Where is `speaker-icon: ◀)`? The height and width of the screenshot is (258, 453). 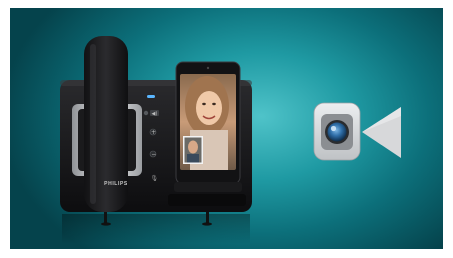
speaker-icon: ◀) is located at coordinates (155, 114).